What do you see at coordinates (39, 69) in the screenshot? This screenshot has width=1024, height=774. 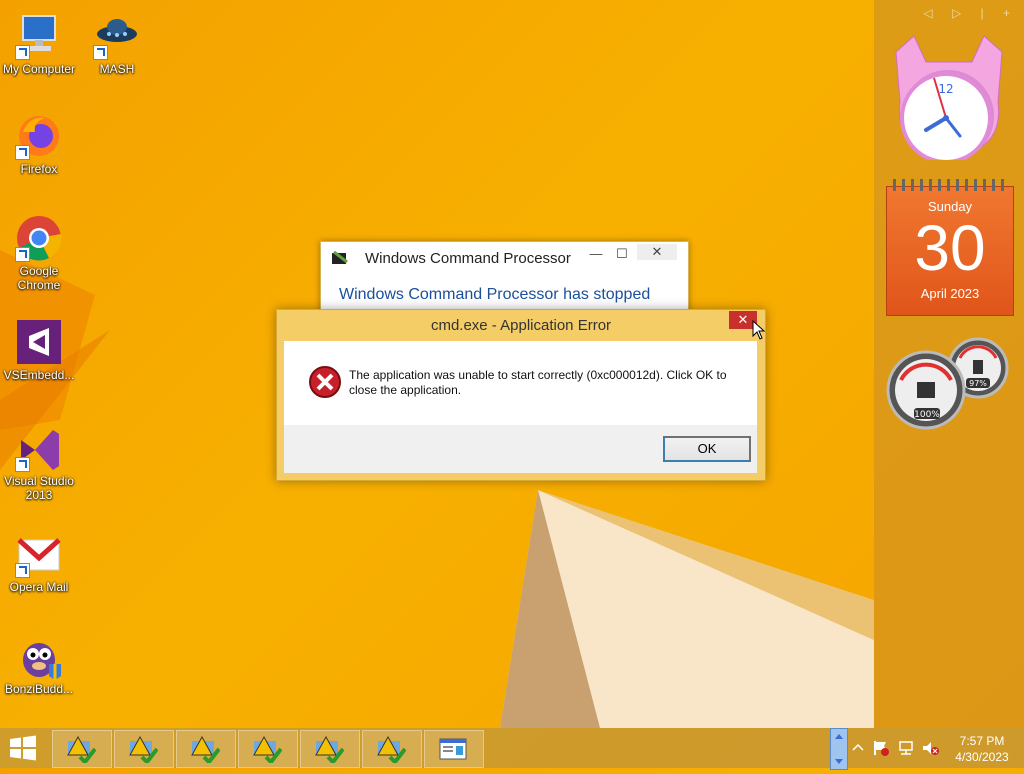 I see `desktop-icon-label: My Computer` at bounding box center [39, 69].